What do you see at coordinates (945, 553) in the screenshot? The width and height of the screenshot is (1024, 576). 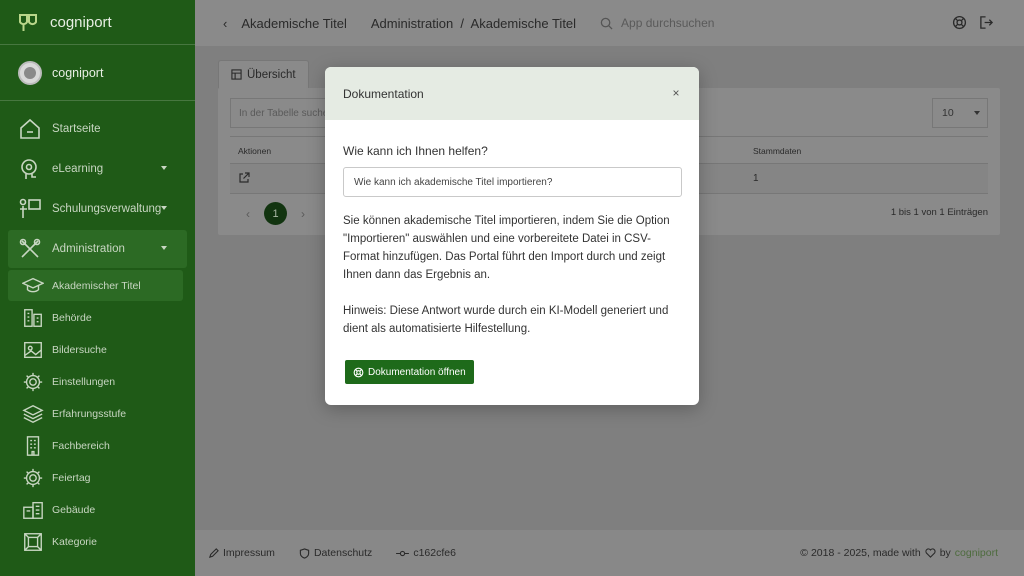 I see `copyright-by: by` at bounding box center [945, 553].